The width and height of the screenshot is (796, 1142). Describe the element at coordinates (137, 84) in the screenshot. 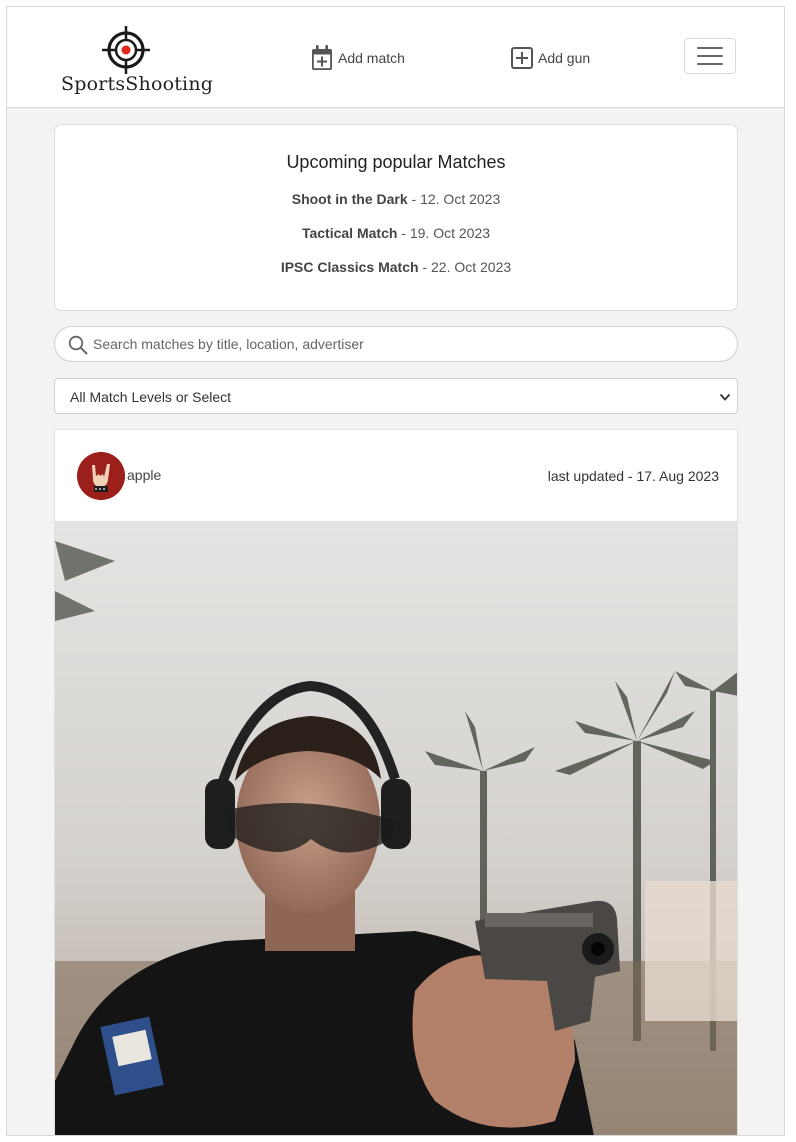

I see `logo-wordmark: SportsShooting` at that location.